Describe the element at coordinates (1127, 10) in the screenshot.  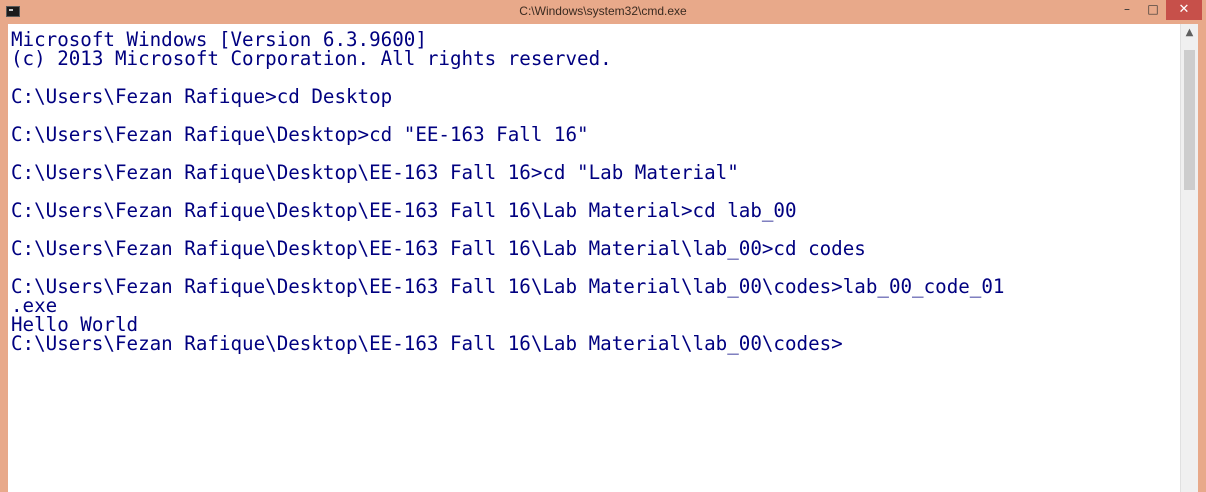
I see `minimize-button: –` at that location.